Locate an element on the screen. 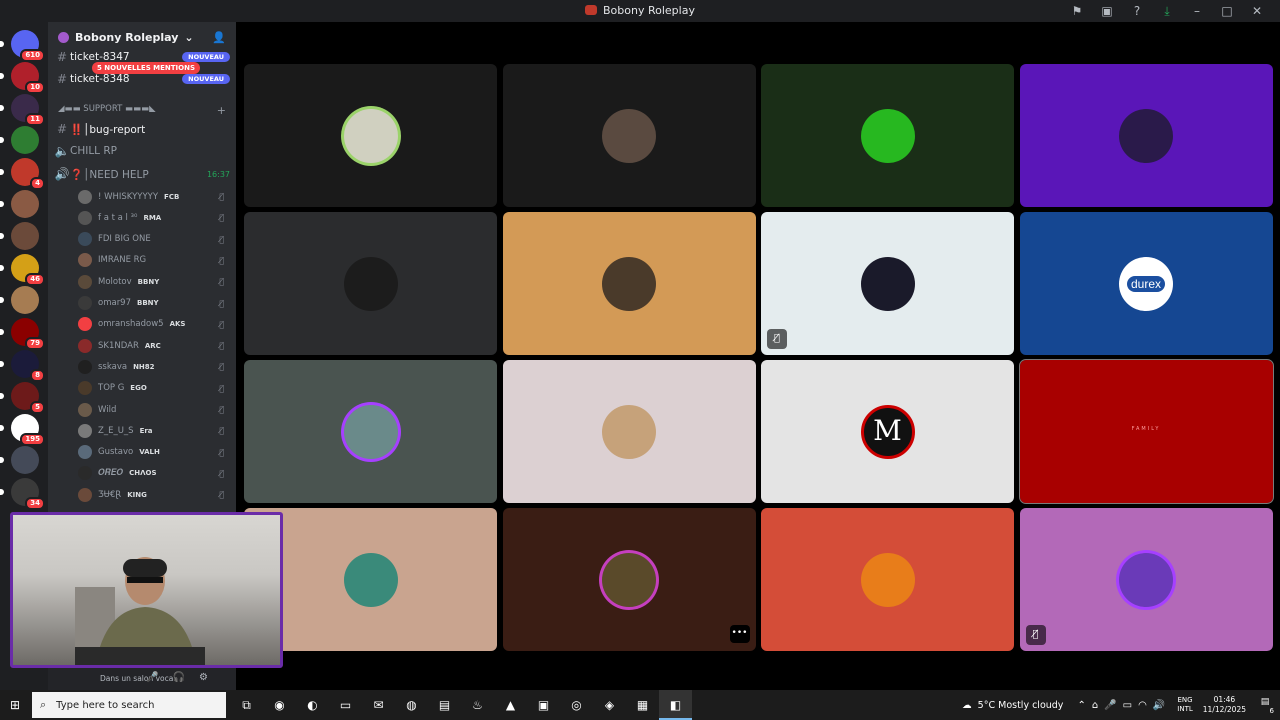 The image size is (1280, 720). volume-icon: 🔊 is located at coordinates (1162, 705).